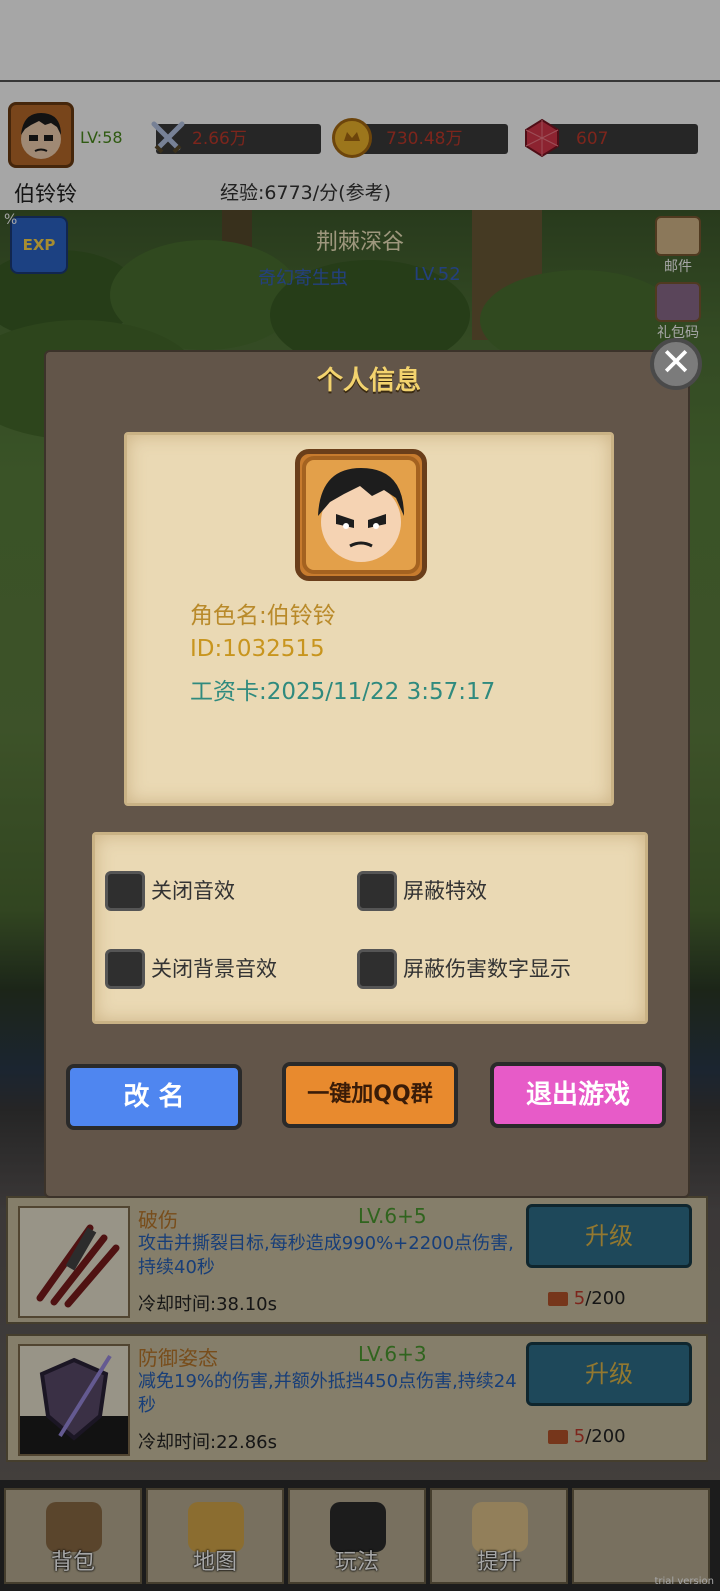  Describe the element at coordinates (263, 616) in the screenshot. I see `role-name: 角色名:伯铃铃` at that location.